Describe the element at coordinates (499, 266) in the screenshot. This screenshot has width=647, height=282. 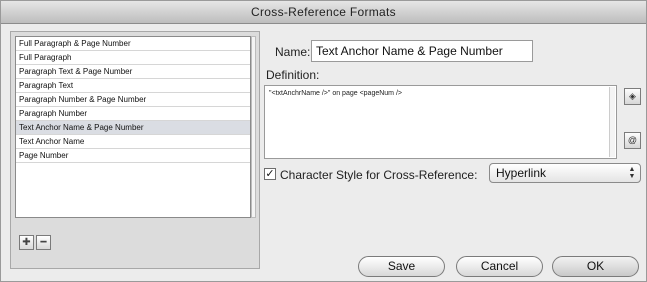
I see `cancel-button: Cancel` at that location.